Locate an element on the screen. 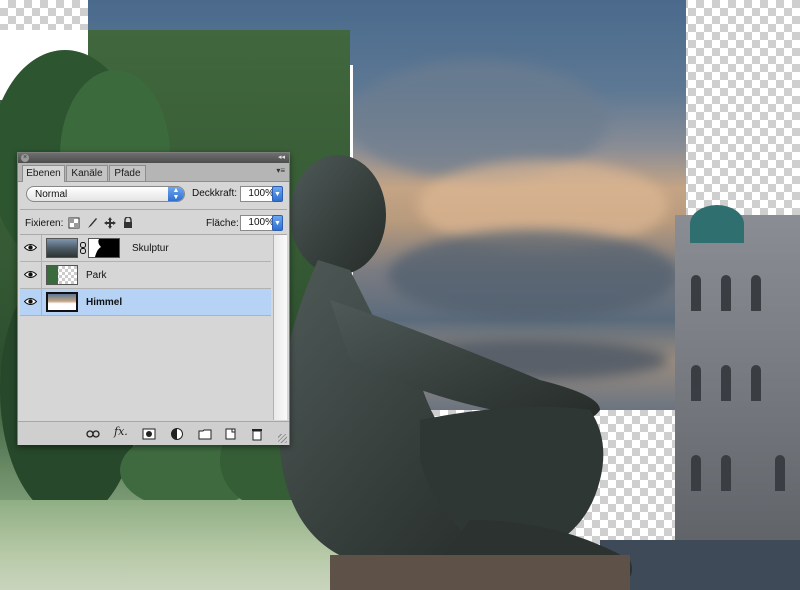 This screenshot has height=590, width=800. new-layer-icon is located at coordinates (231, 434).